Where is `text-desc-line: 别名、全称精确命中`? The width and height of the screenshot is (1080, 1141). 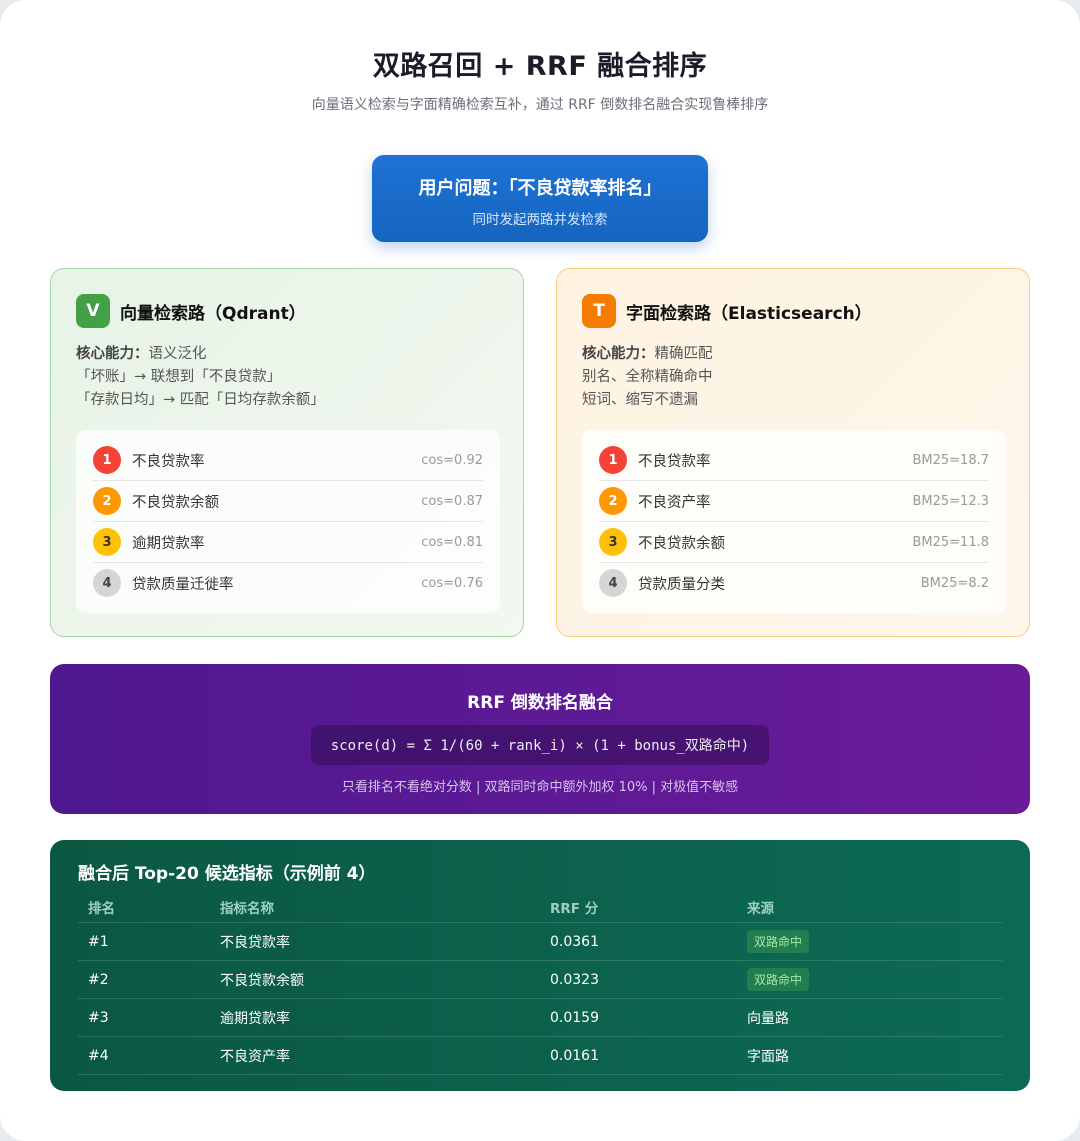
text-desc-line: 别名、全称精确命中 is located at coordinates (647, 377).